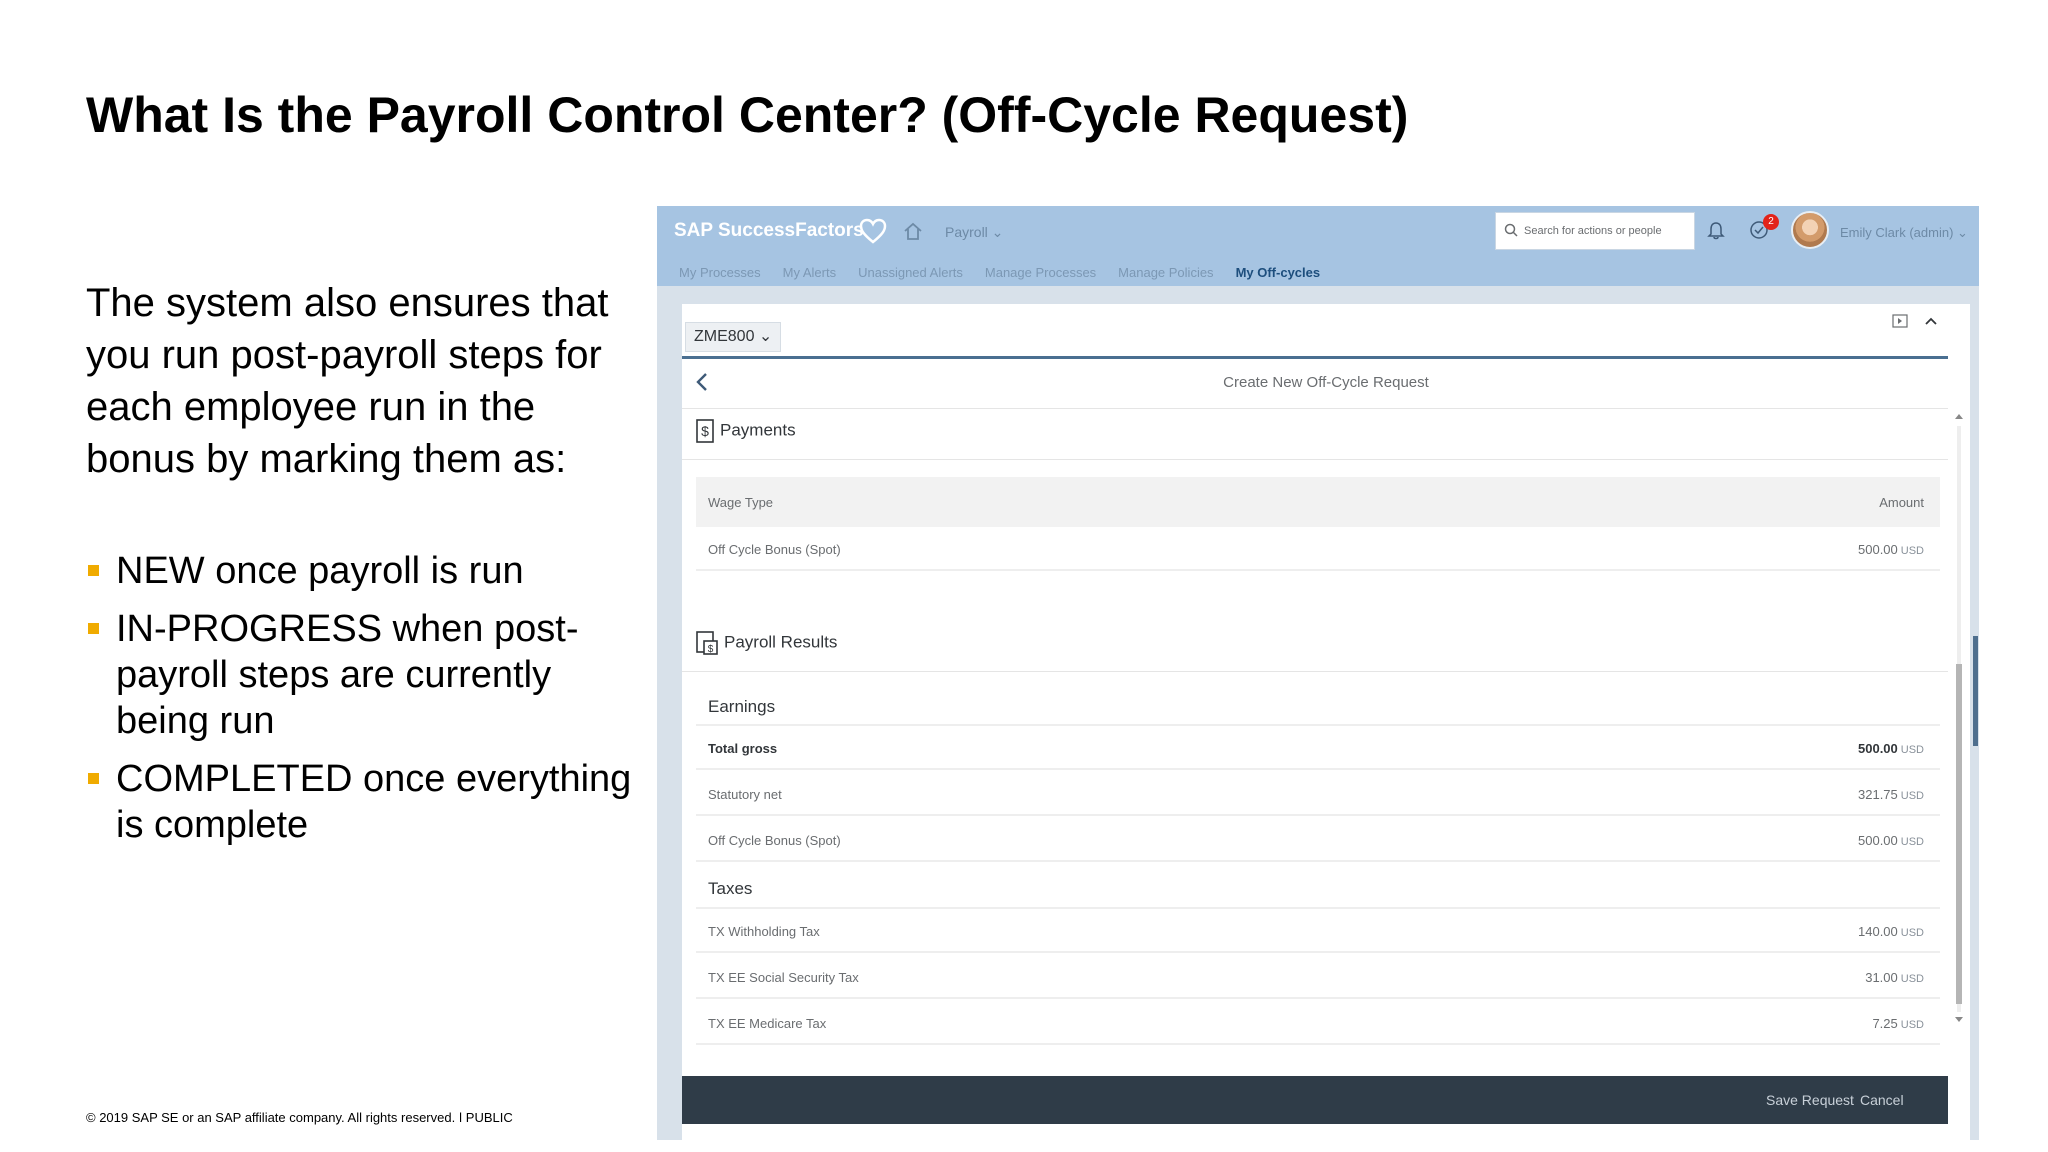 The height and width of the screenshot is (1152, 2048). What do you see at coordinates (1318, 502) in the screenshot?
I see `payments-table-header: Wage Type Amount` at bounding box center [1318, 502].